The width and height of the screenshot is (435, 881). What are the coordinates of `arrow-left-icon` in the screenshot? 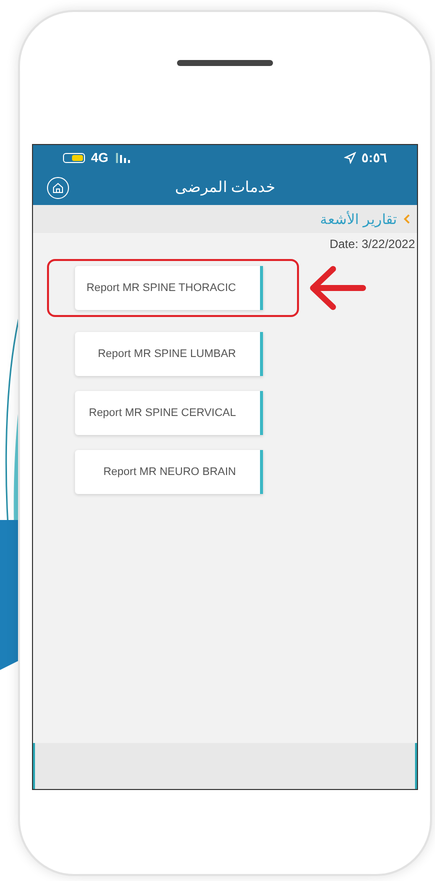 It's located at (337, 288).